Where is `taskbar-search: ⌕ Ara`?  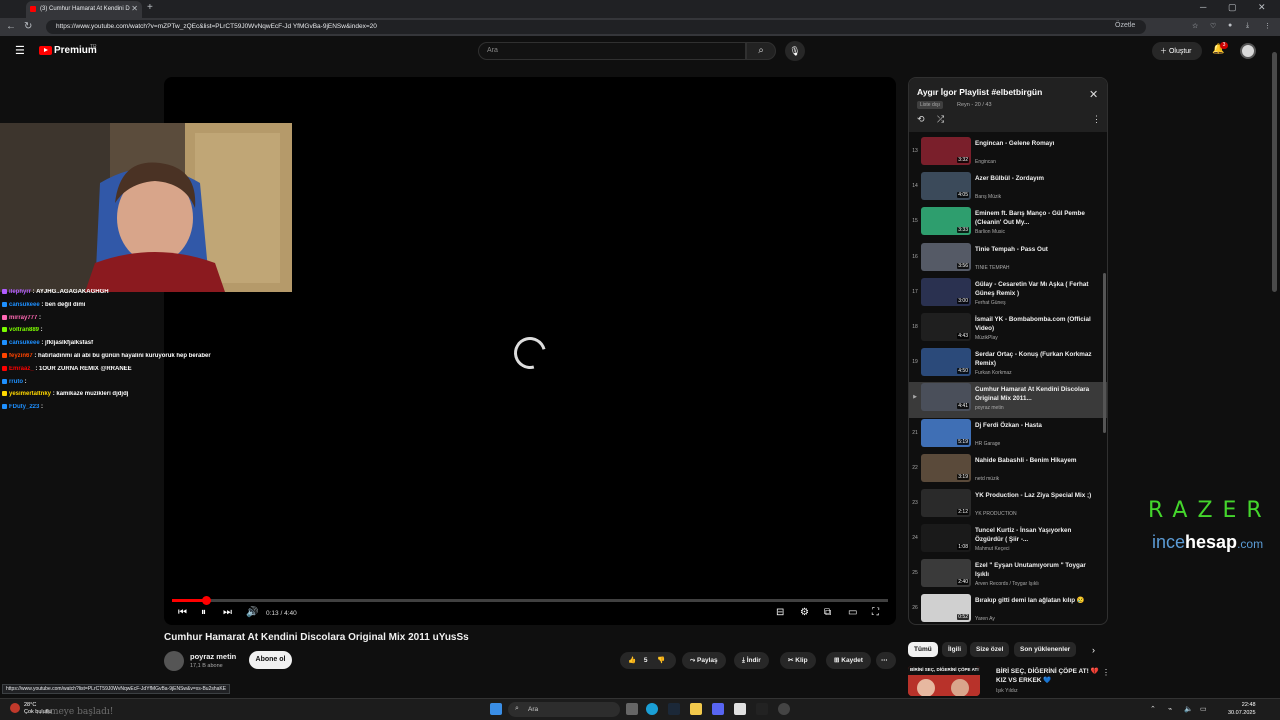
taskbar-search: ⌕ Ara is located at coordinates (564, 709).